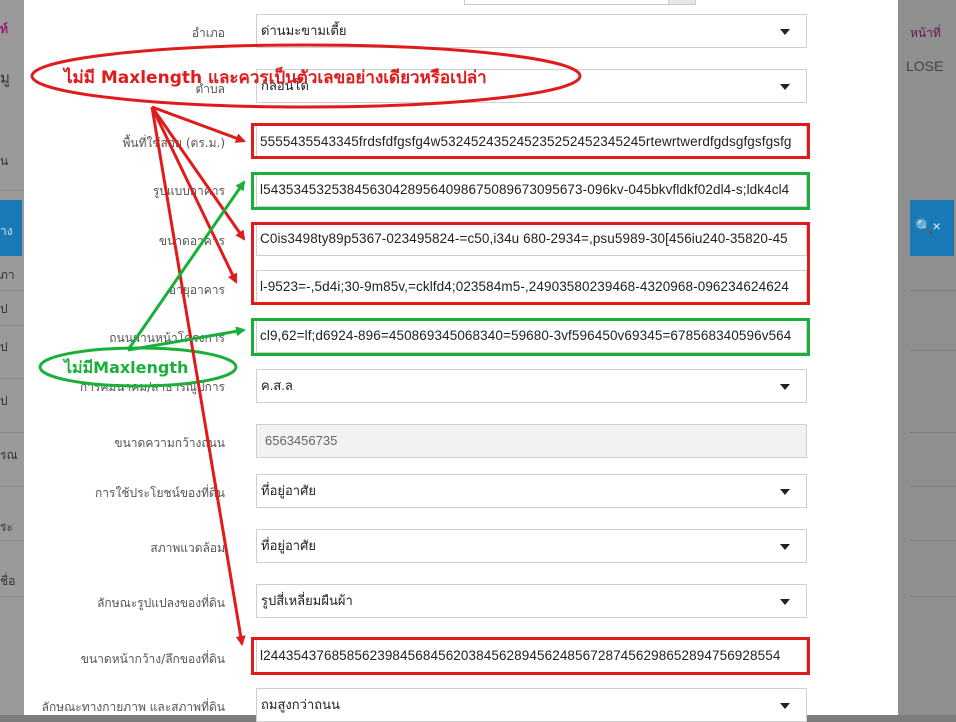 The height and width of the screenshot is (722, 956). Describe the element at coordinates (173, 143) in the screenshot. I see `usable-area-label: พื้นที่ใช้สอย (ตร.ม.)` at that location.